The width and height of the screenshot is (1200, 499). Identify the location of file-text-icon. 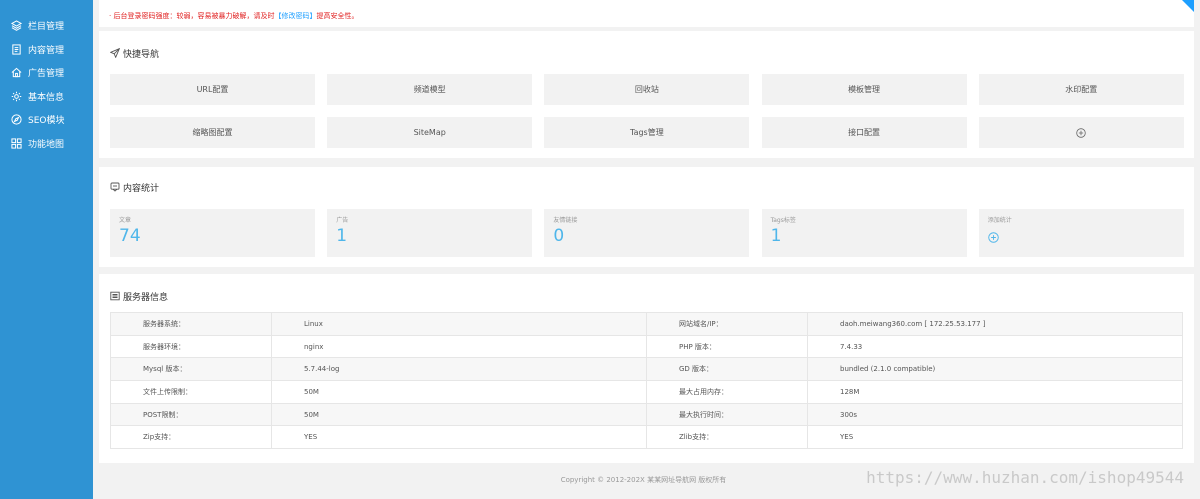
(16, 49).